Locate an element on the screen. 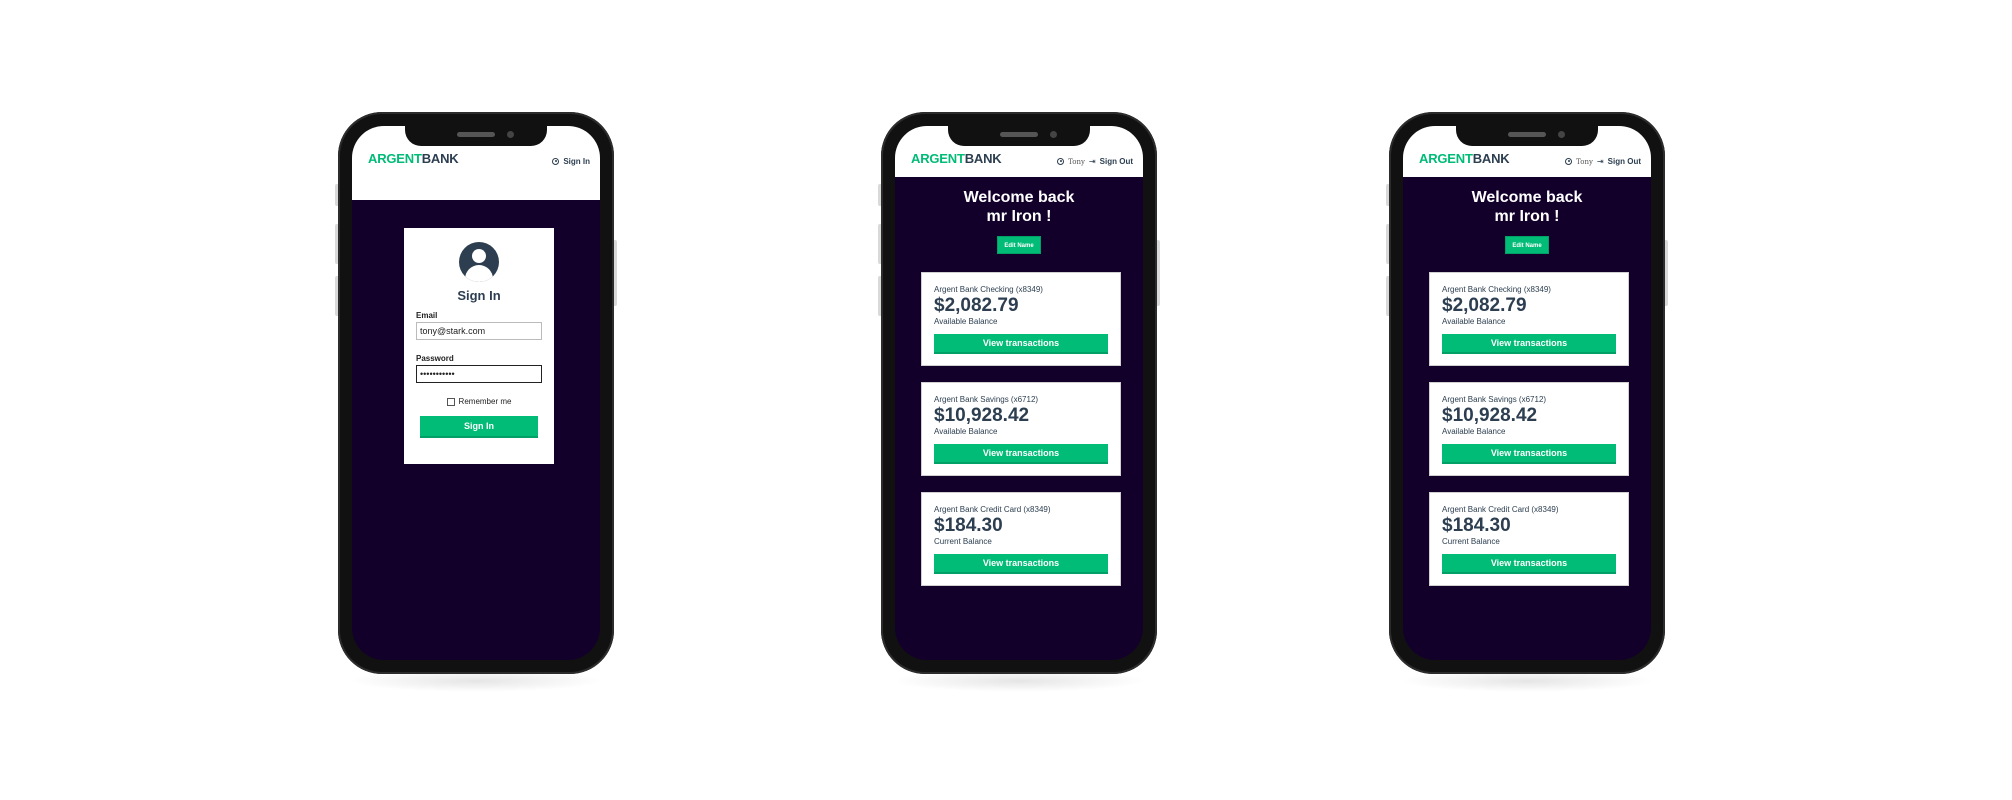  email-input: tony@stark.com is located at coordinates (479, 331).